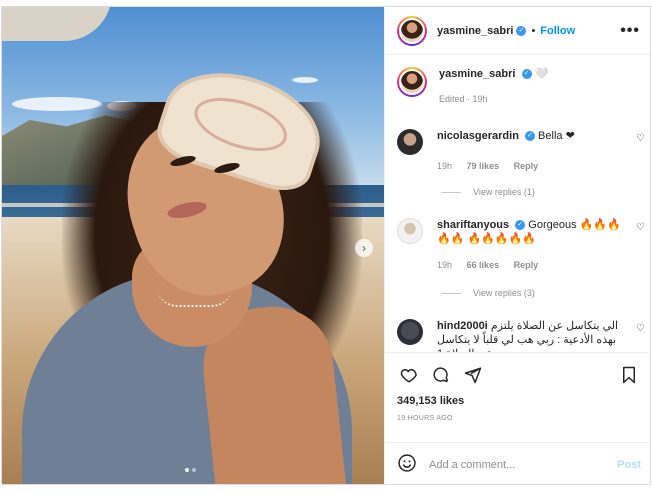 The width and height of the screenshot is (652, 493). What do you see at coordinates (488, 192) in the screenshot?
I see `view-replies-button: View replies (1)` at bounding box center [488, 192].